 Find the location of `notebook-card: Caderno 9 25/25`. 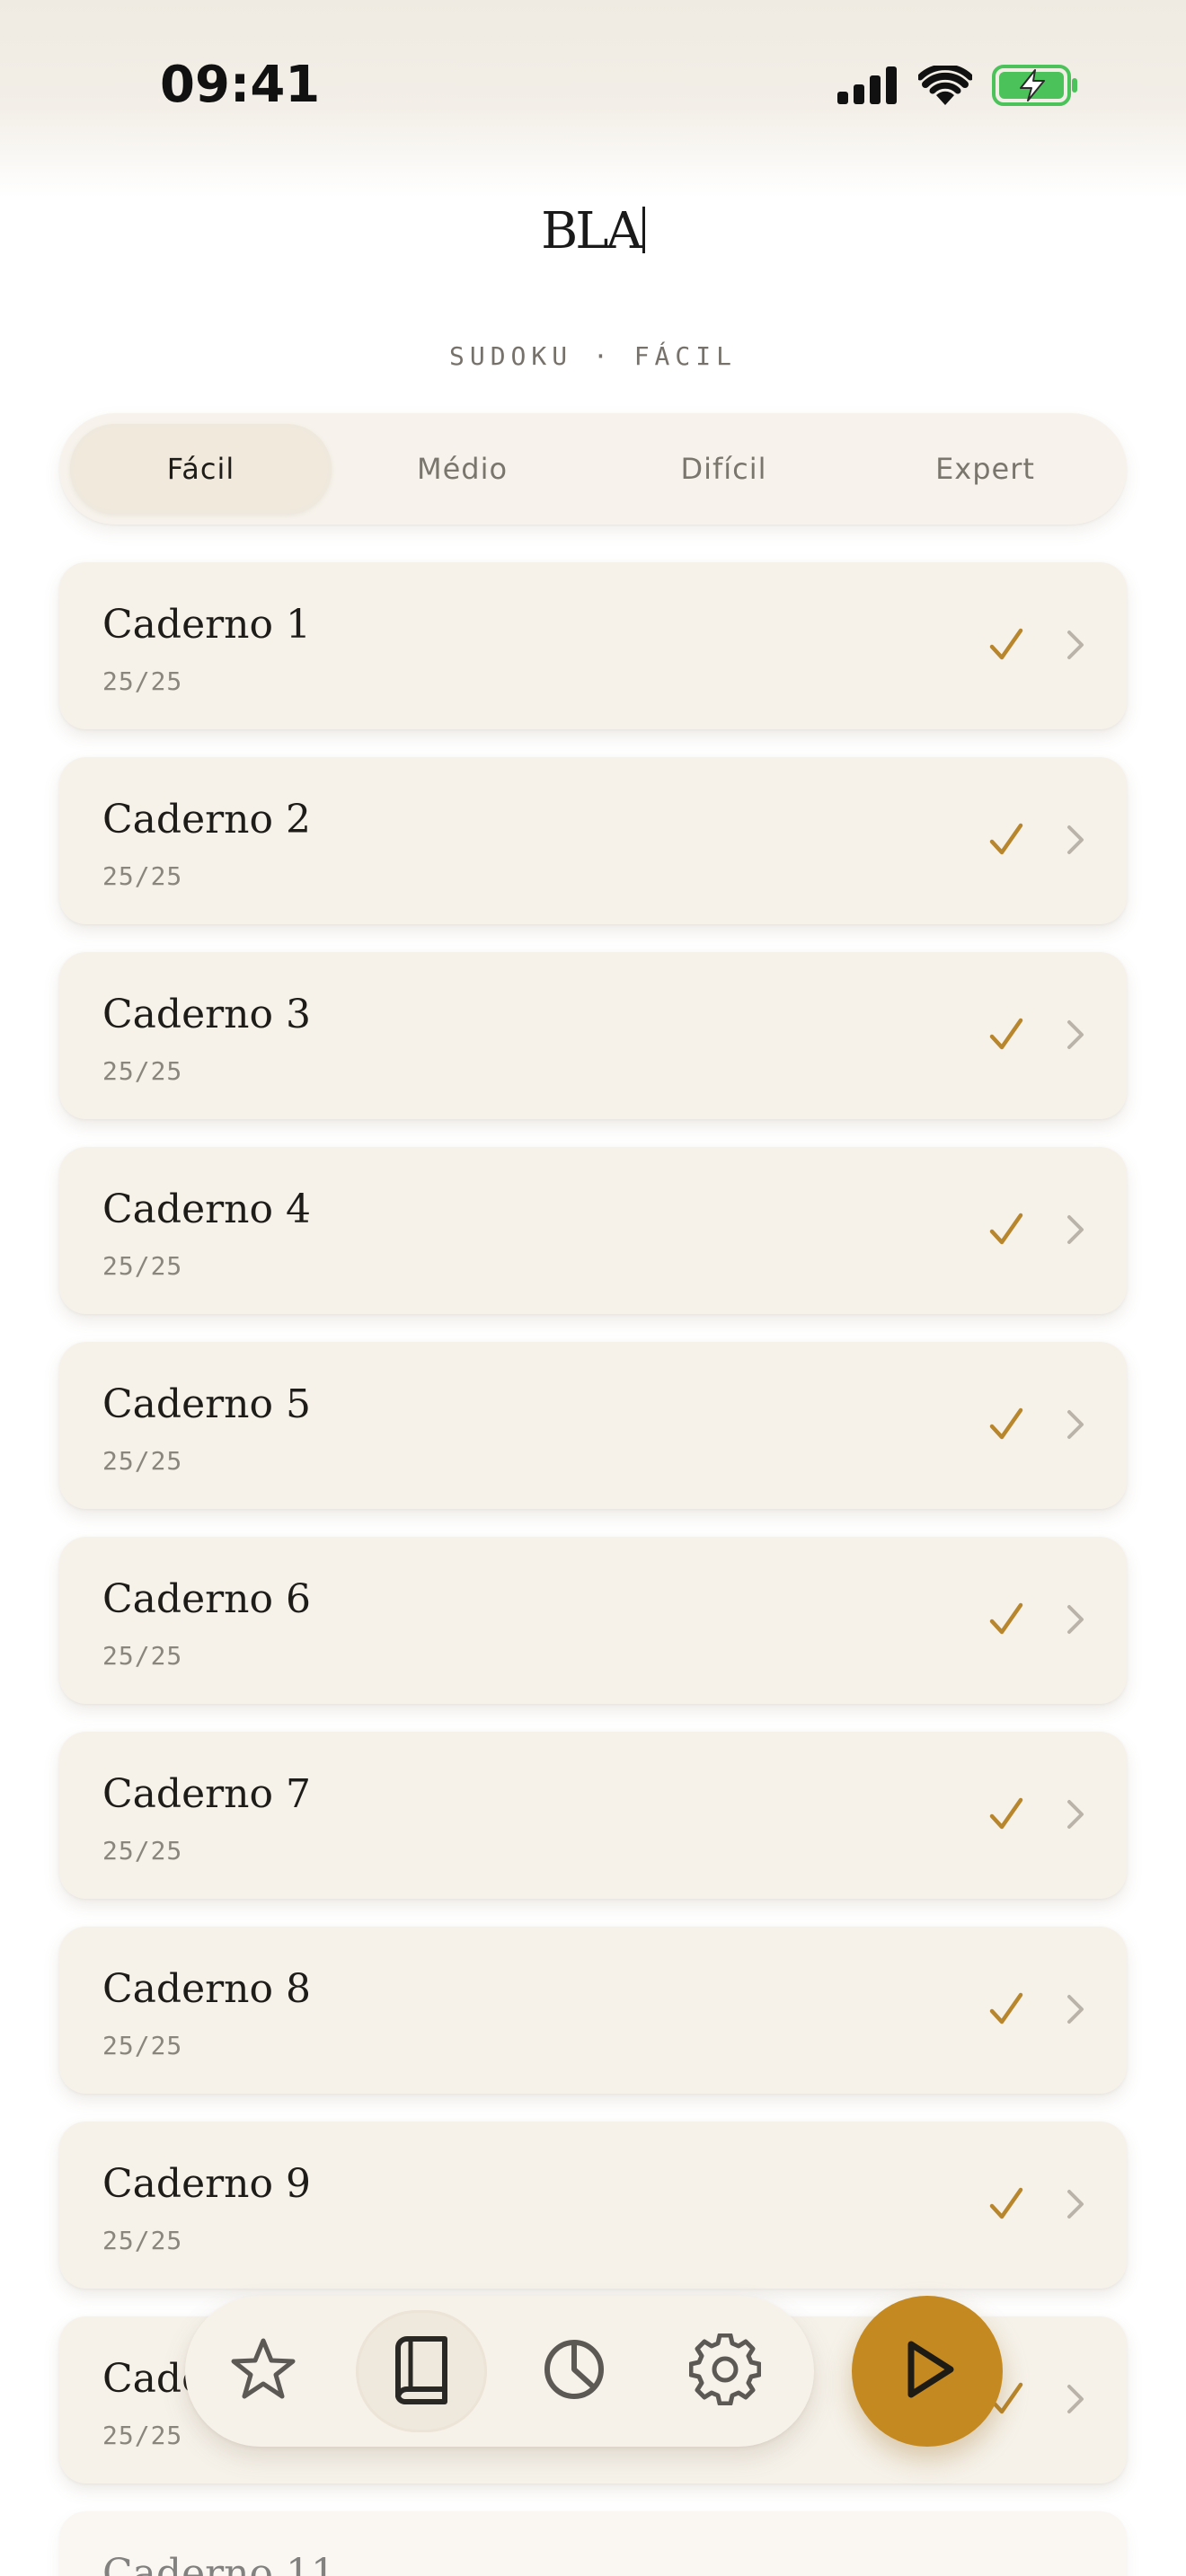

notebook-card: Caderno 9 25/25 is located at coordinates (593, 2205).